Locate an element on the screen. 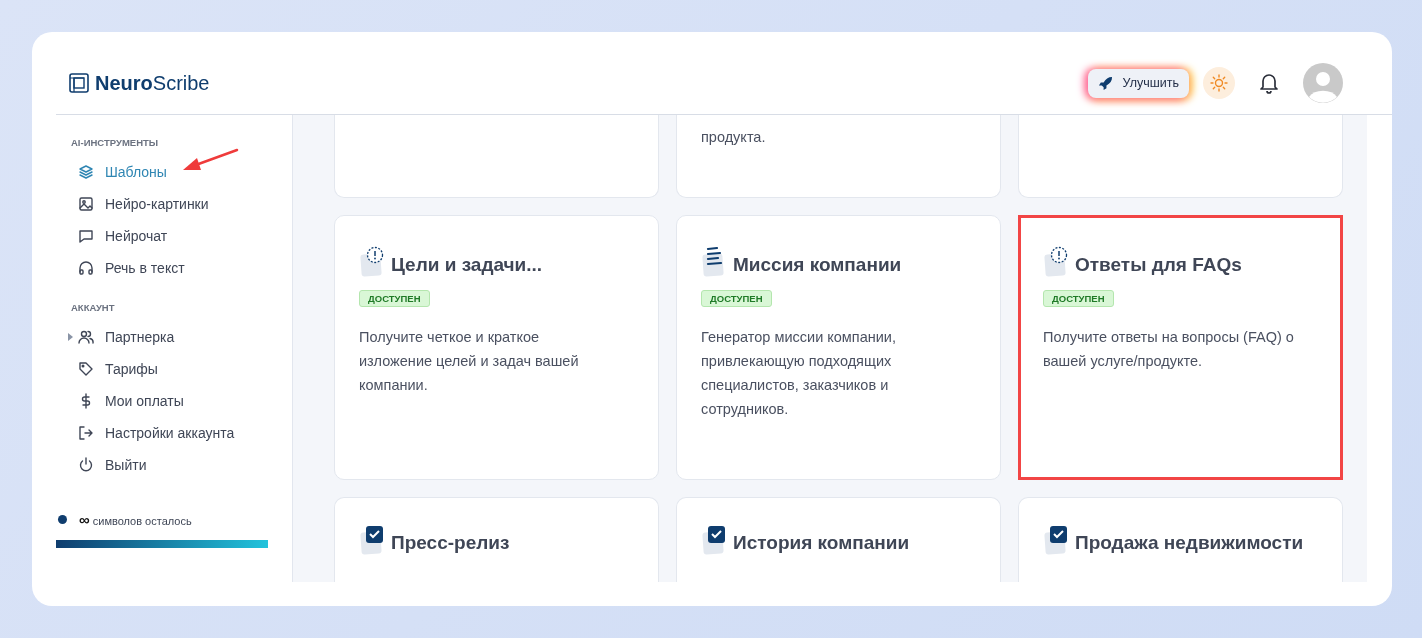  layers-icon is located at coordinates (86, 172).